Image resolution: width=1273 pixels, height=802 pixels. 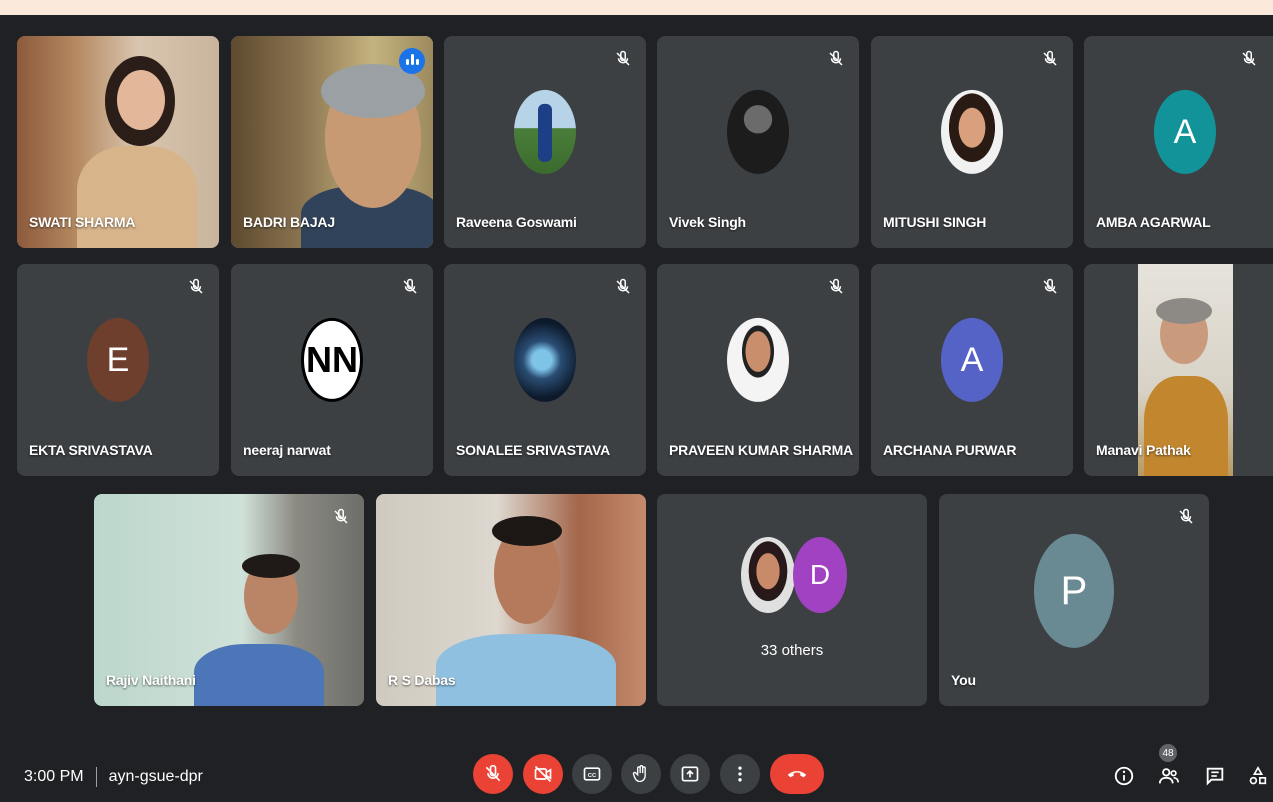 I want to click on avatar: D, so click(x=820, y=575).